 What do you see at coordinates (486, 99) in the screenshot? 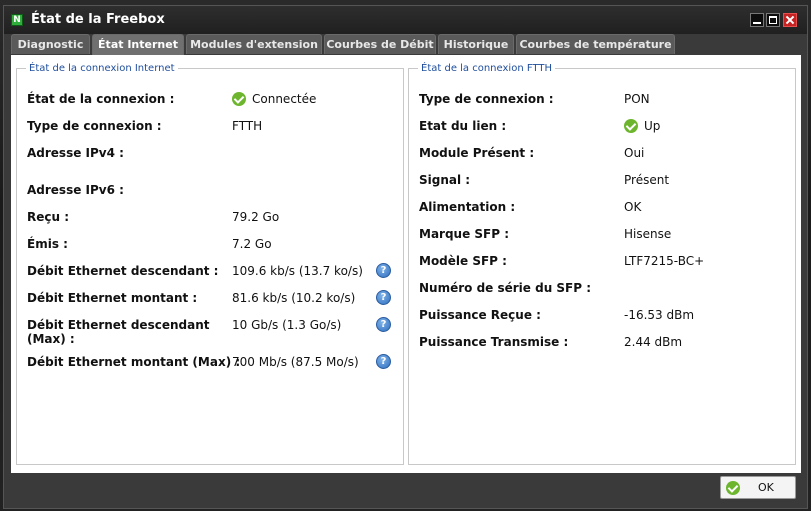
I see `label-ftth-type: Type de connexion :` at bounding box center [486, 99].